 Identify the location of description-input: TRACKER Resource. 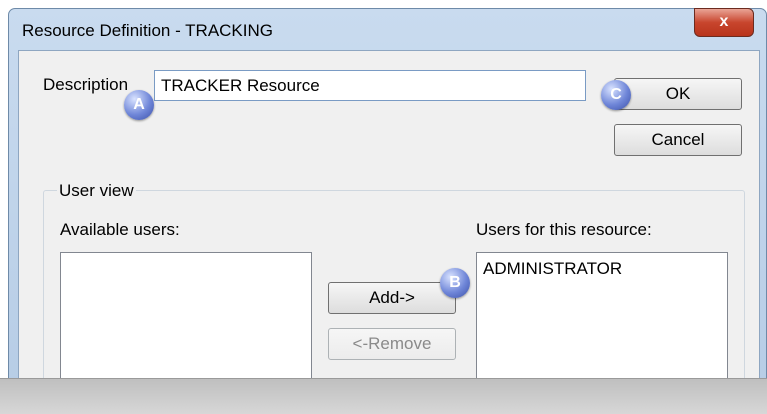
(370, 85).